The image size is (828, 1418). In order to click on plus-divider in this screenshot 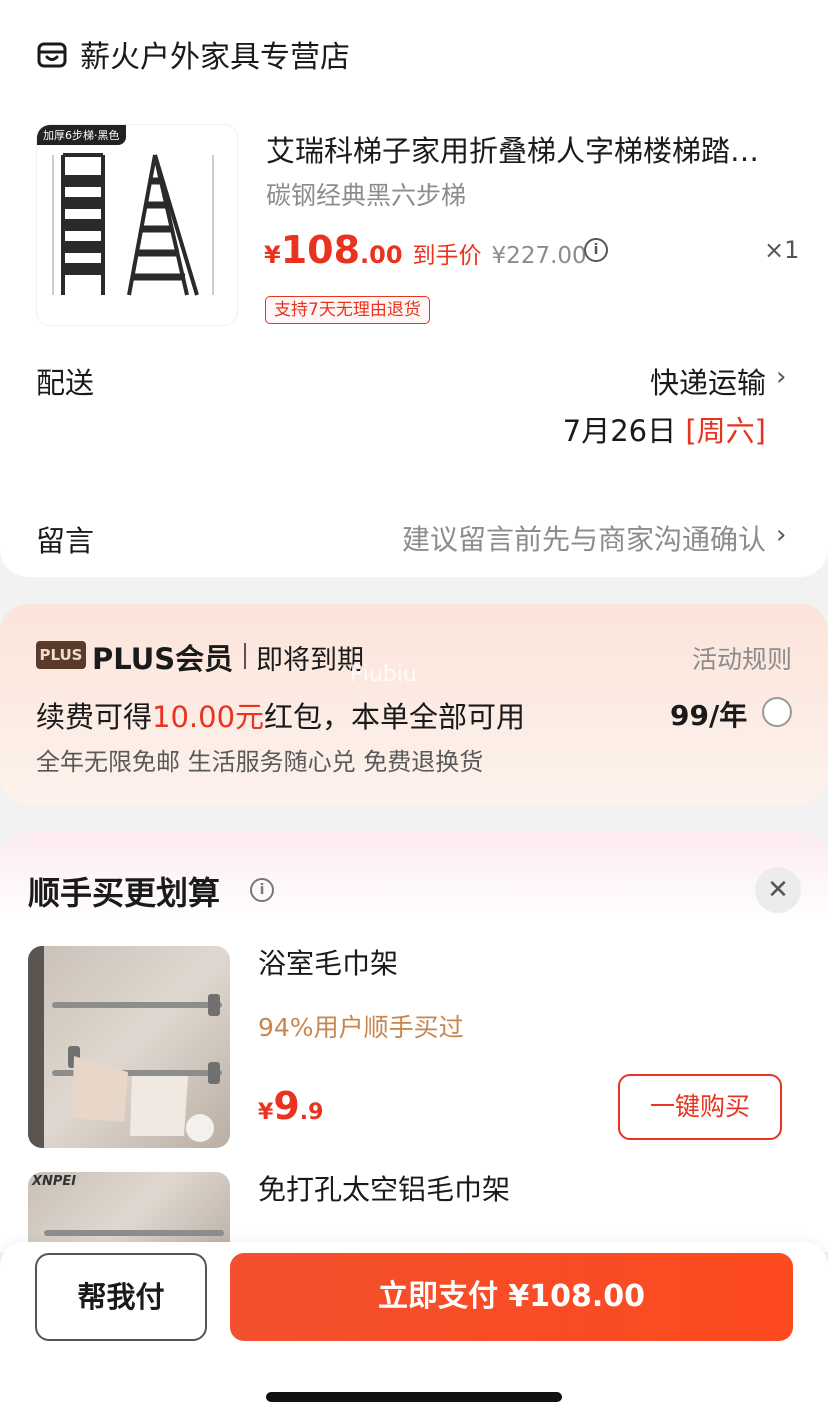, I will do `click(245, 656)`.